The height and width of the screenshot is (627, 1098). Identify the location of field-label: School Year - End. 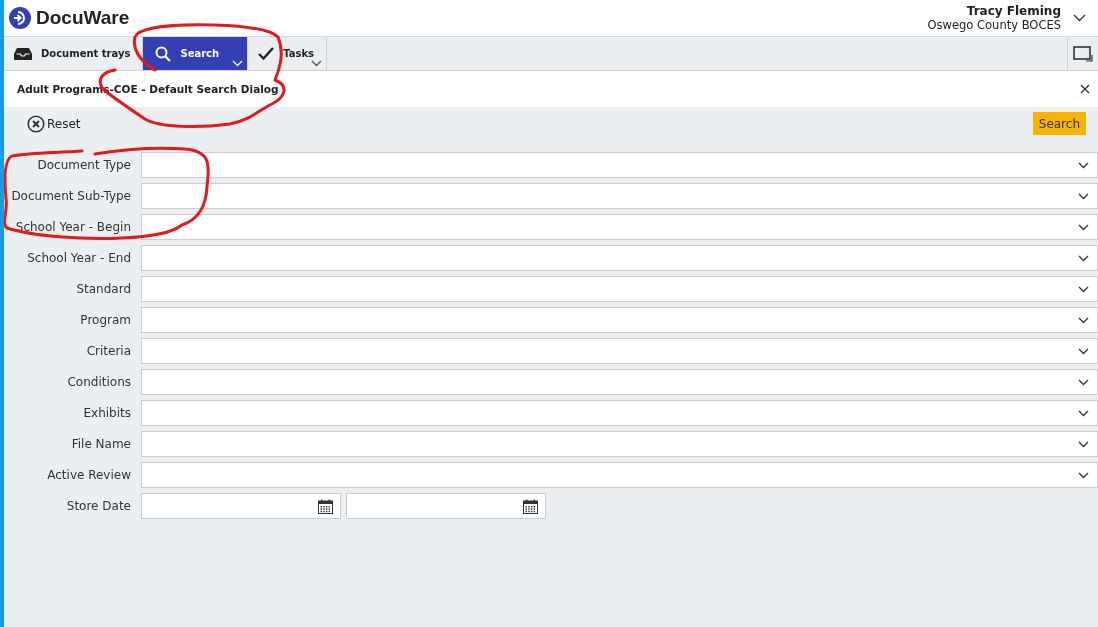
(78, 258).